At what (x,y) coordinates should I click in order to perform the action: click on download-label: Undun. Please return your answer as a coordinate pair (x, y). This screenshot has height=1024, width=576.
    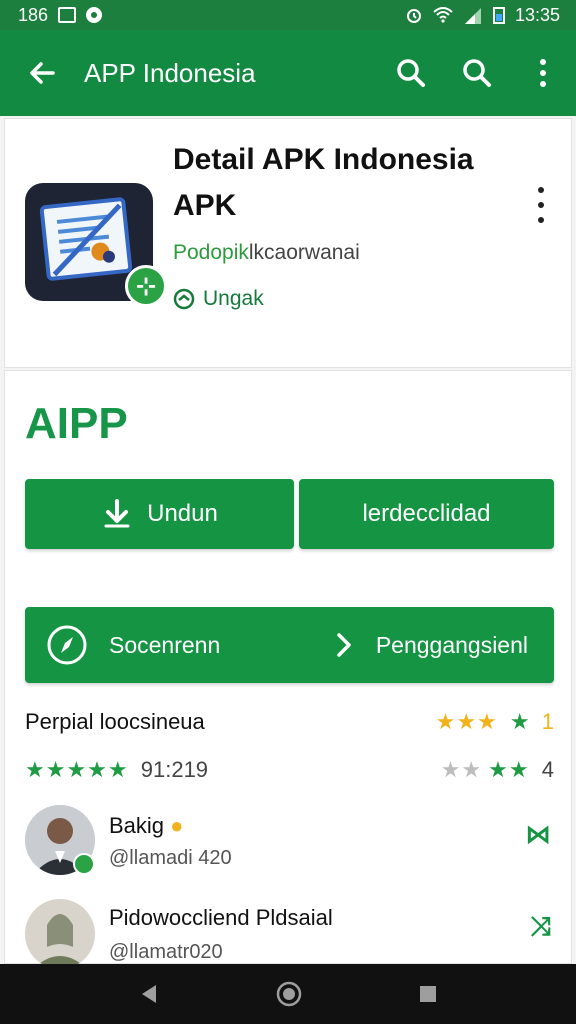
    Looking at the image, I should click on (182, 513).